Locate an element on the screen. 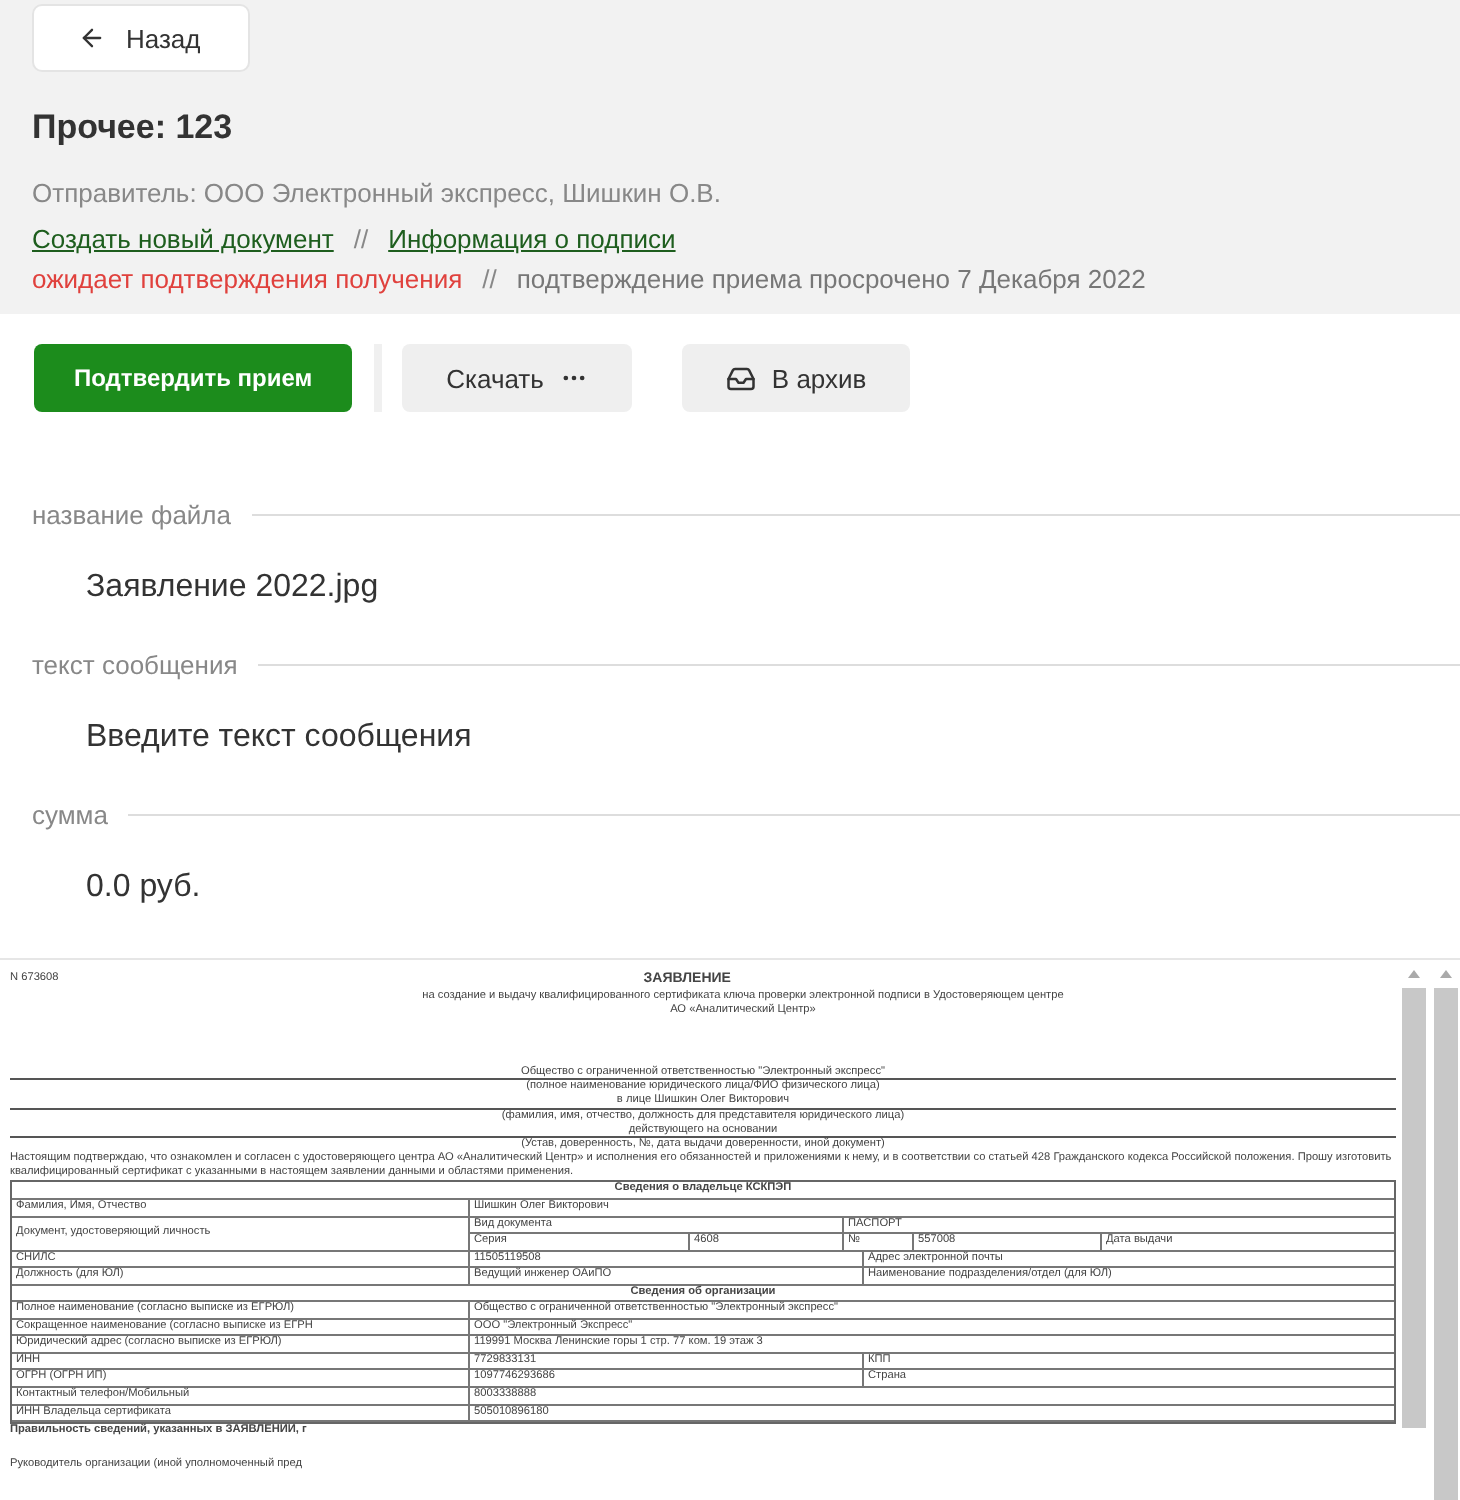  link: Создать новый документ is located at coordinates (183, 239).